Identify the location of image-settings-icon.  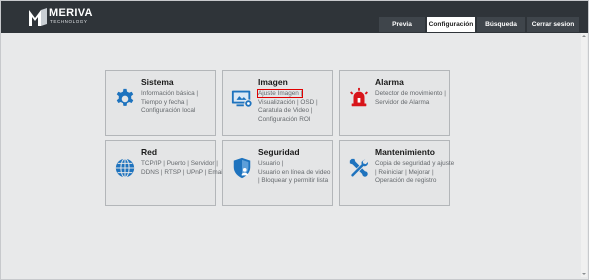
(242, 99).